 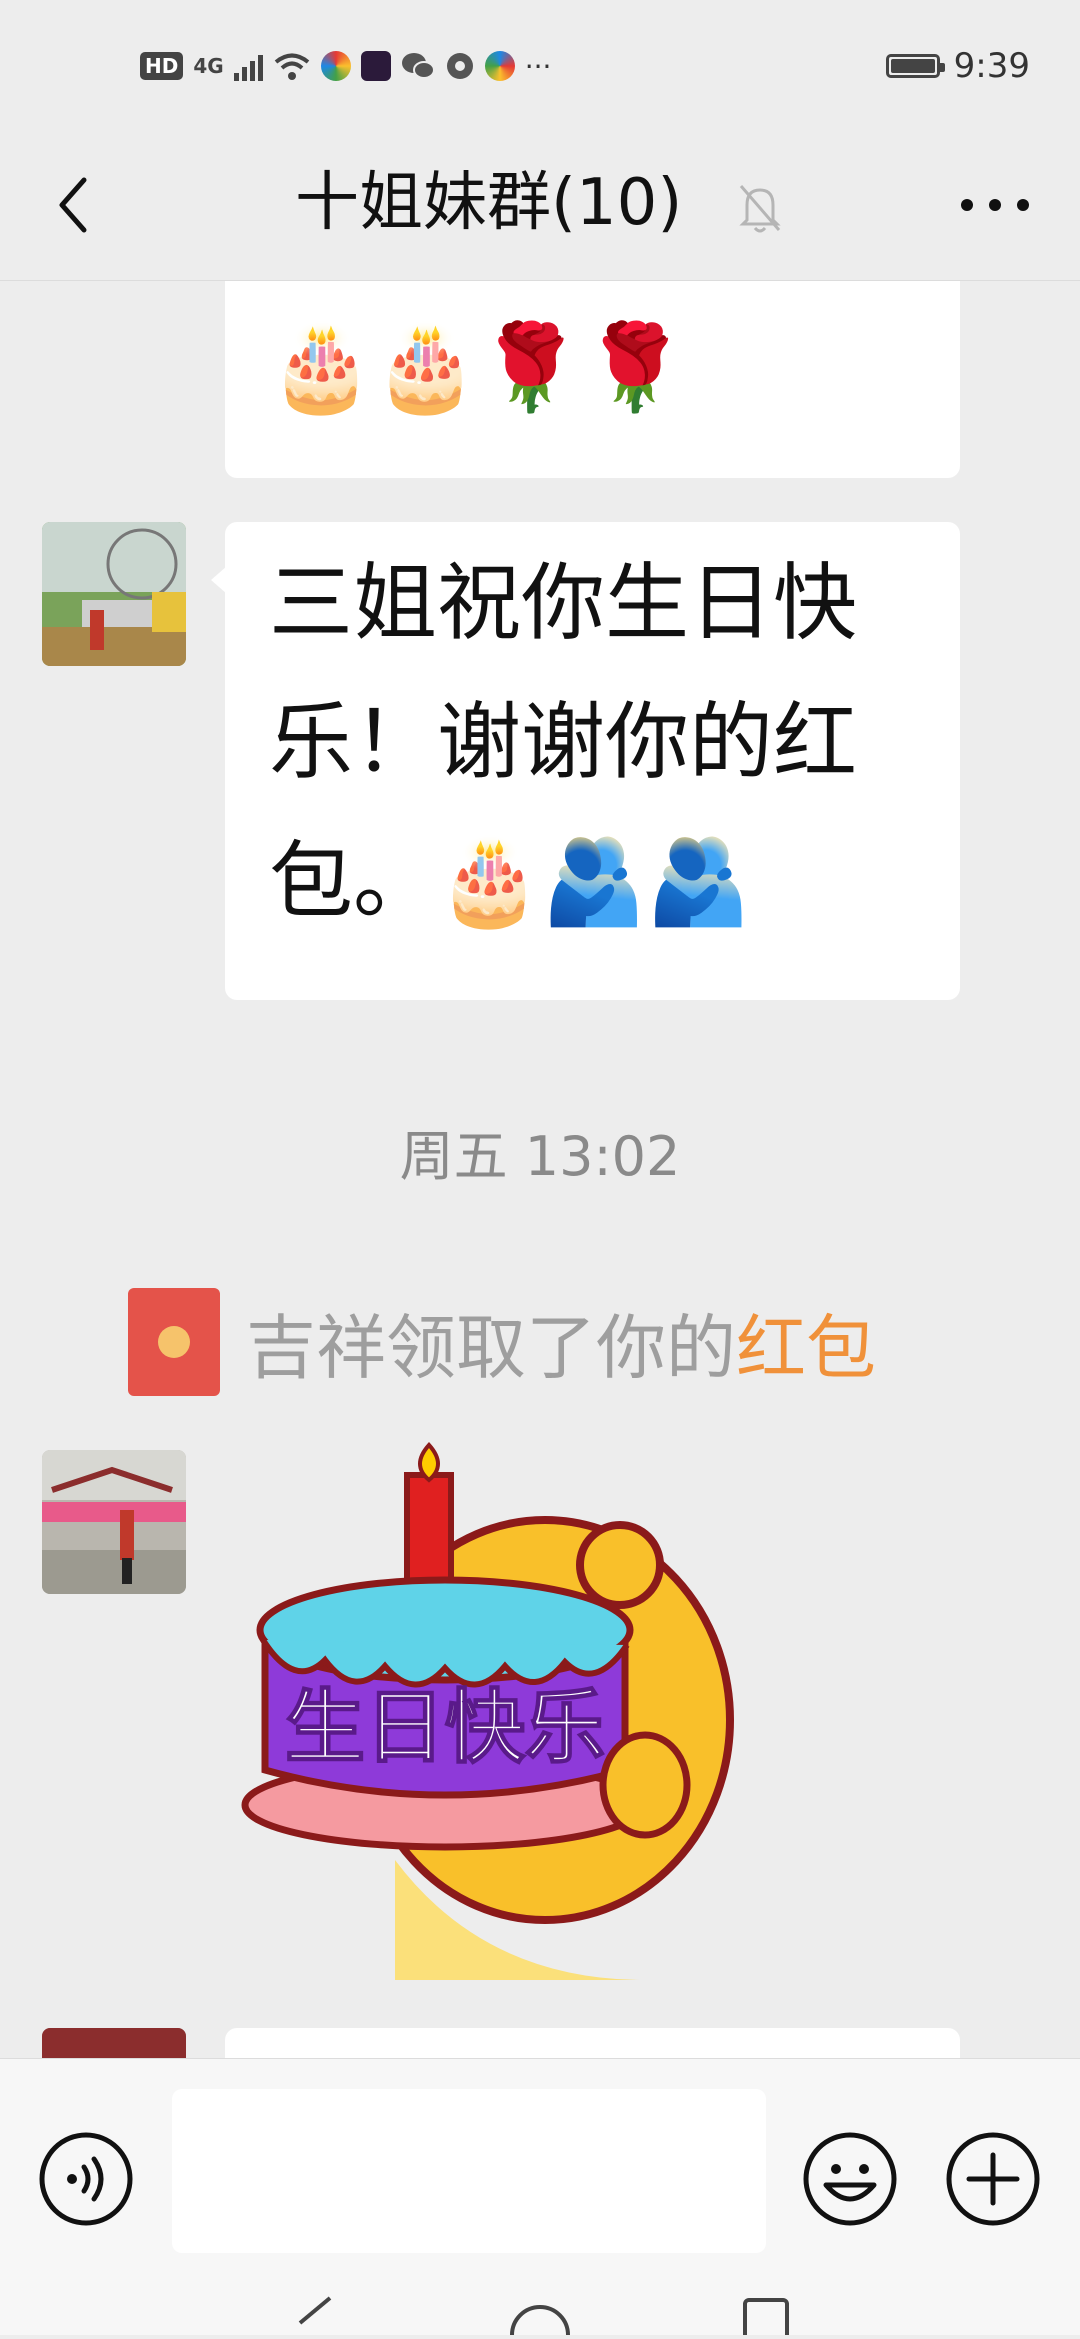 I want to click on voice-icon, so click(x=86, y=2179).